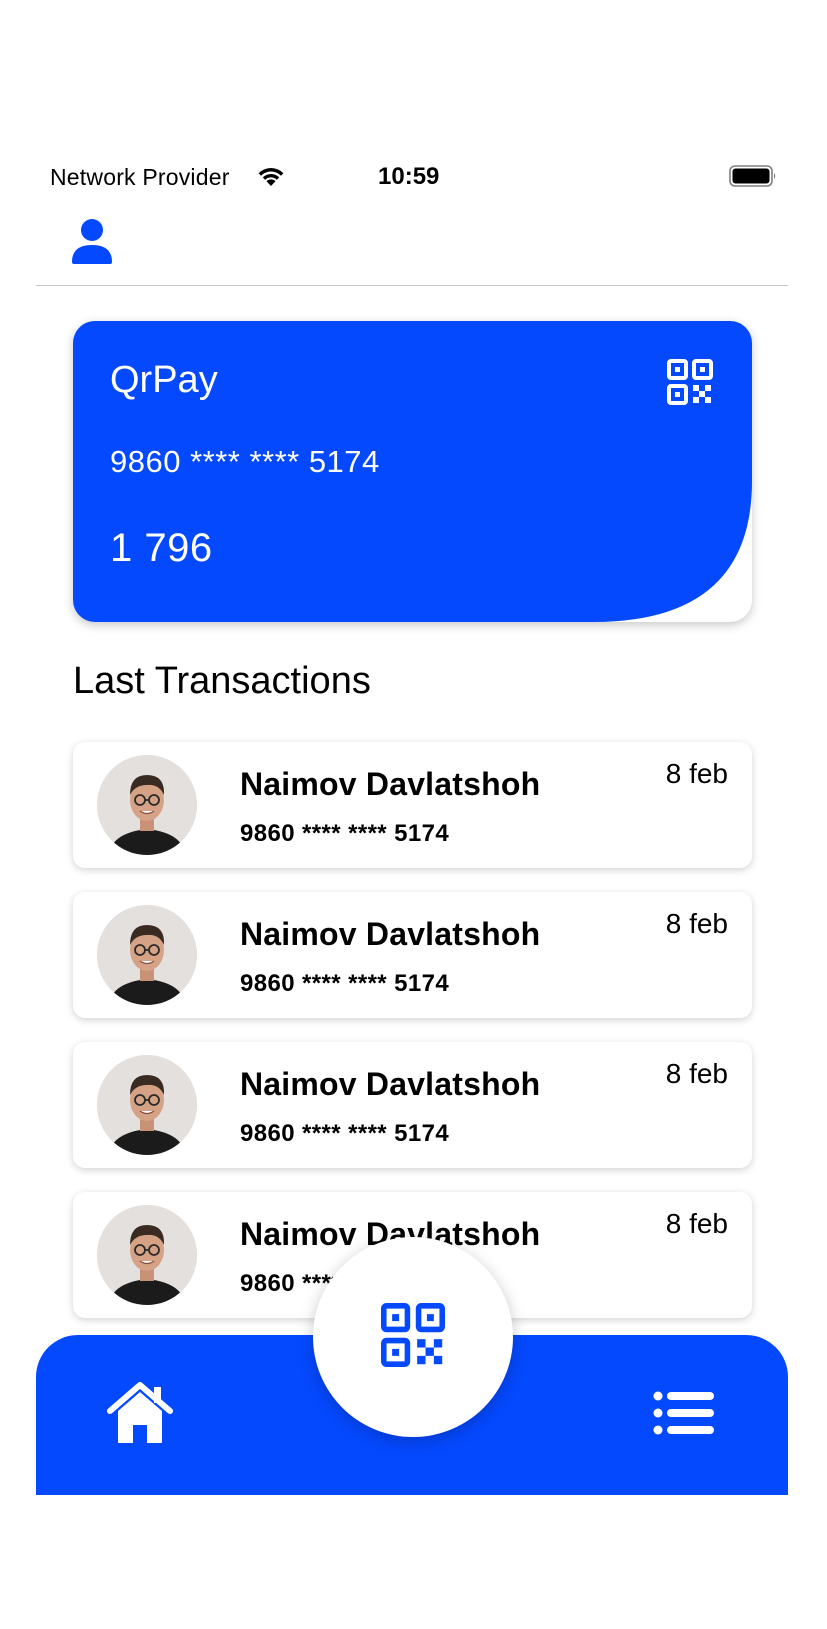  What do you see at coordinates (140, 1413) in the screenshot?
I see `home-icon` at bounding box center [140, 1413].